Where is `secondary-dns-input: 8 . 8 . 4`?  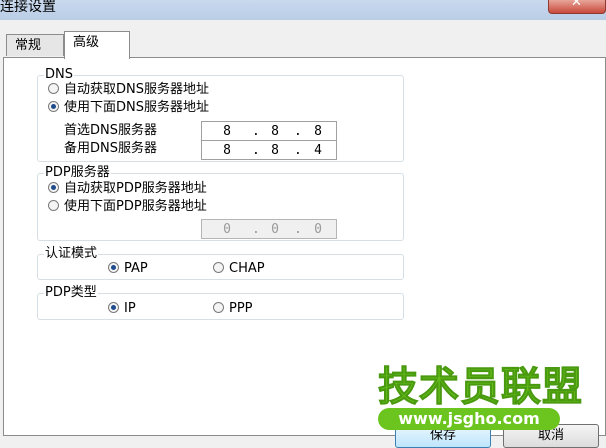
secondary-dns-input: 8 . 8 . 4 is located at coordinates (269, 150).